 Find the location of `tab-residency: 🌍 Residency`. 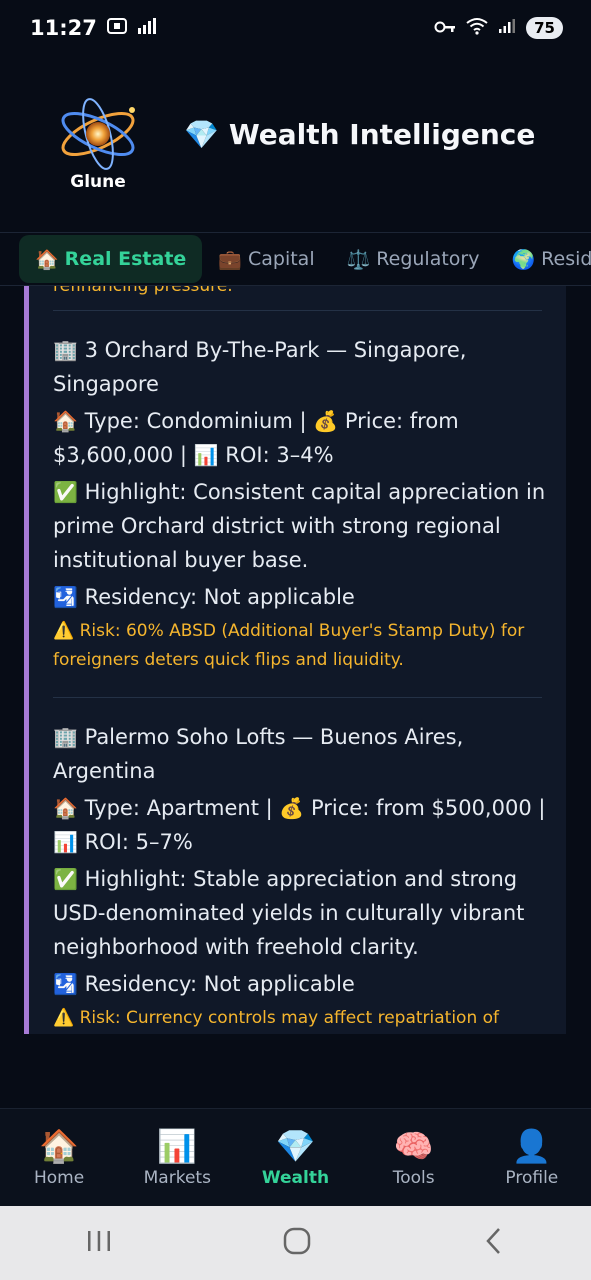

tab-residency: 🌍 Residency is located at coordinates (543, 259).